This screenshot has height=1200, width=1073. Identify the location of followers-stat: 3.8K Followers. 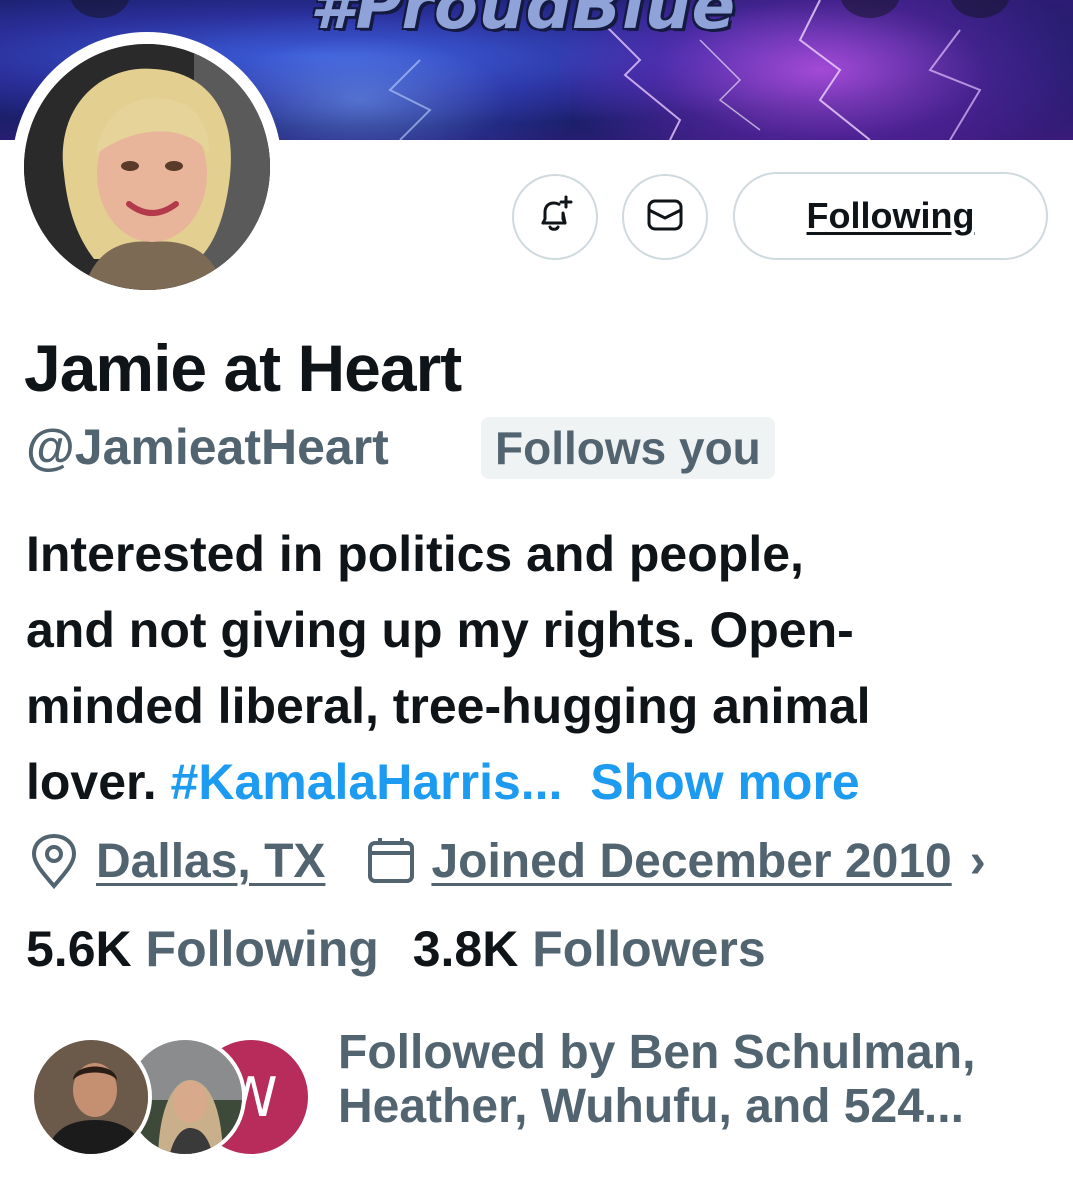
(589, 949).